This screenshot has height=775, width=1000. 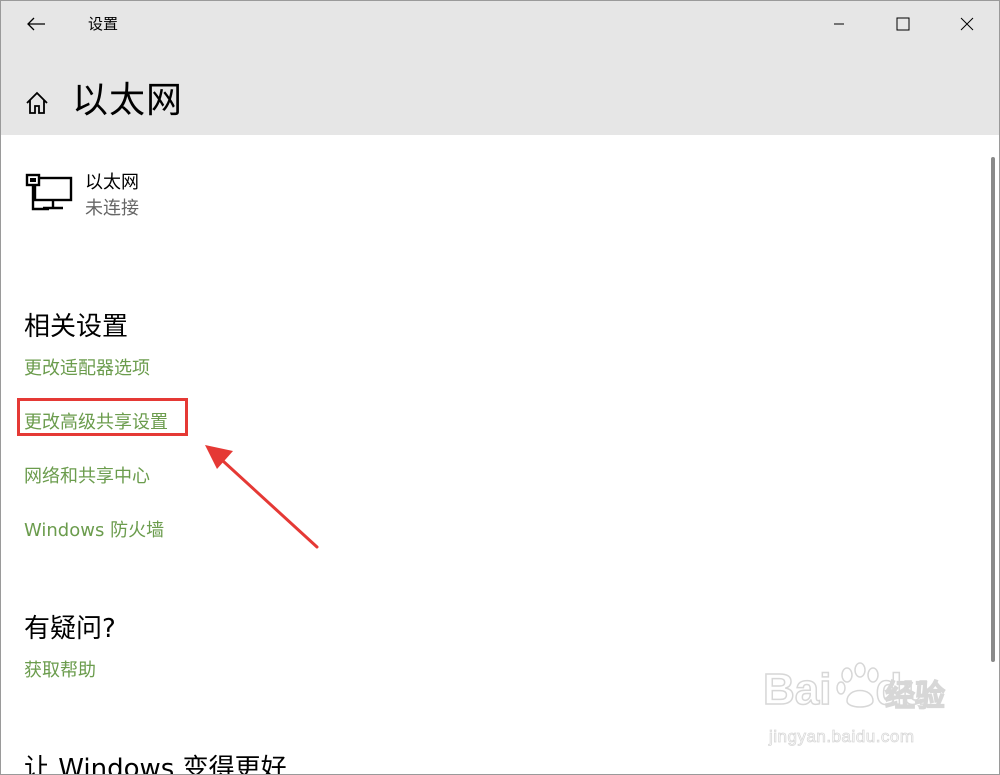 I want to click on watermark-jingyan-text: 经验, so click(x=914, y=696).